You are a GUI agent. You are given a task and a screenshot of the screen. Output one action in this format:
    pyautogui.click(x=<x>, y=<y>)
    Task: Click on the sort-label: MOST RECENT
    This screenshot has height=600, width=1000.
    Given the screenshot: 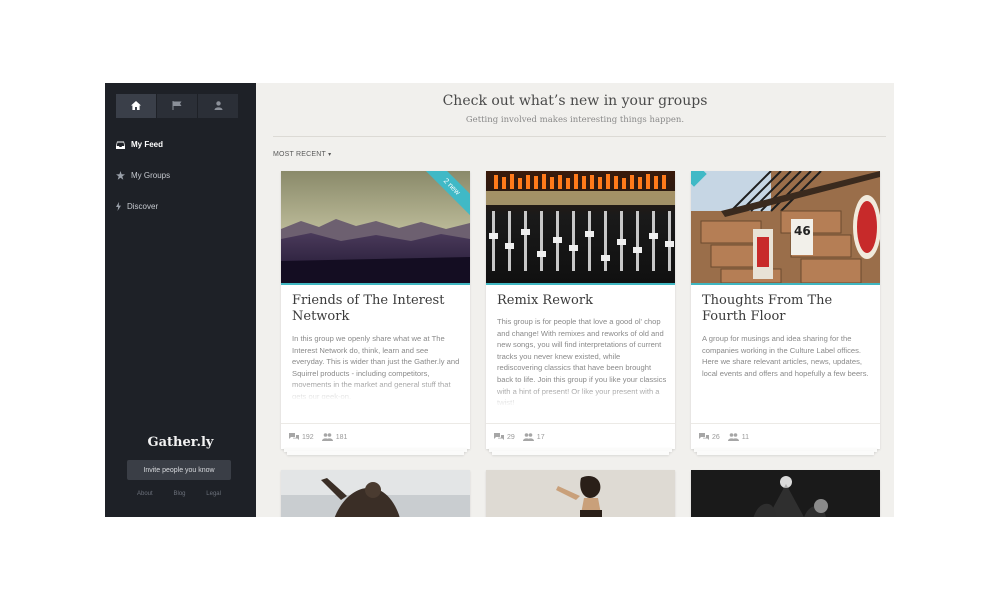 What is the action you would take?
    pyautogui.click(x=299, y=154)
    